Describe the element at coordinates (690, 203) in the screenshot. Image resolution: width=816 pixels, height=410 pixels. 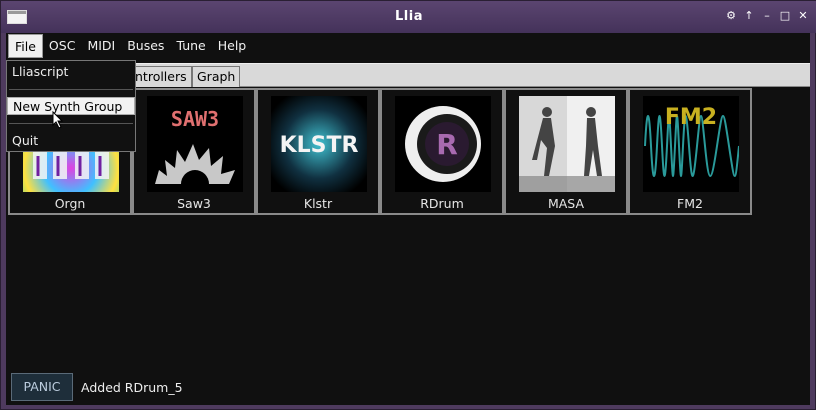
I see `synth-label: FM2` at that location.